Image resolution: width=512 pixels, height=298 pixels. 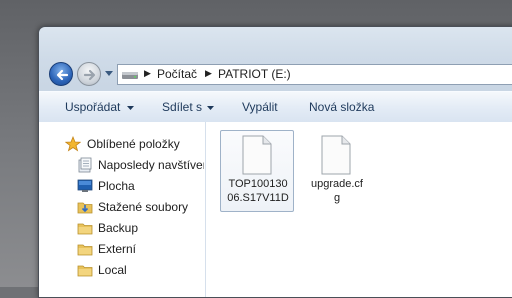 I want to click on navigation-bar: ▶ Počítač ▶ PATRIOT (E:), so click(x=275, y=74).